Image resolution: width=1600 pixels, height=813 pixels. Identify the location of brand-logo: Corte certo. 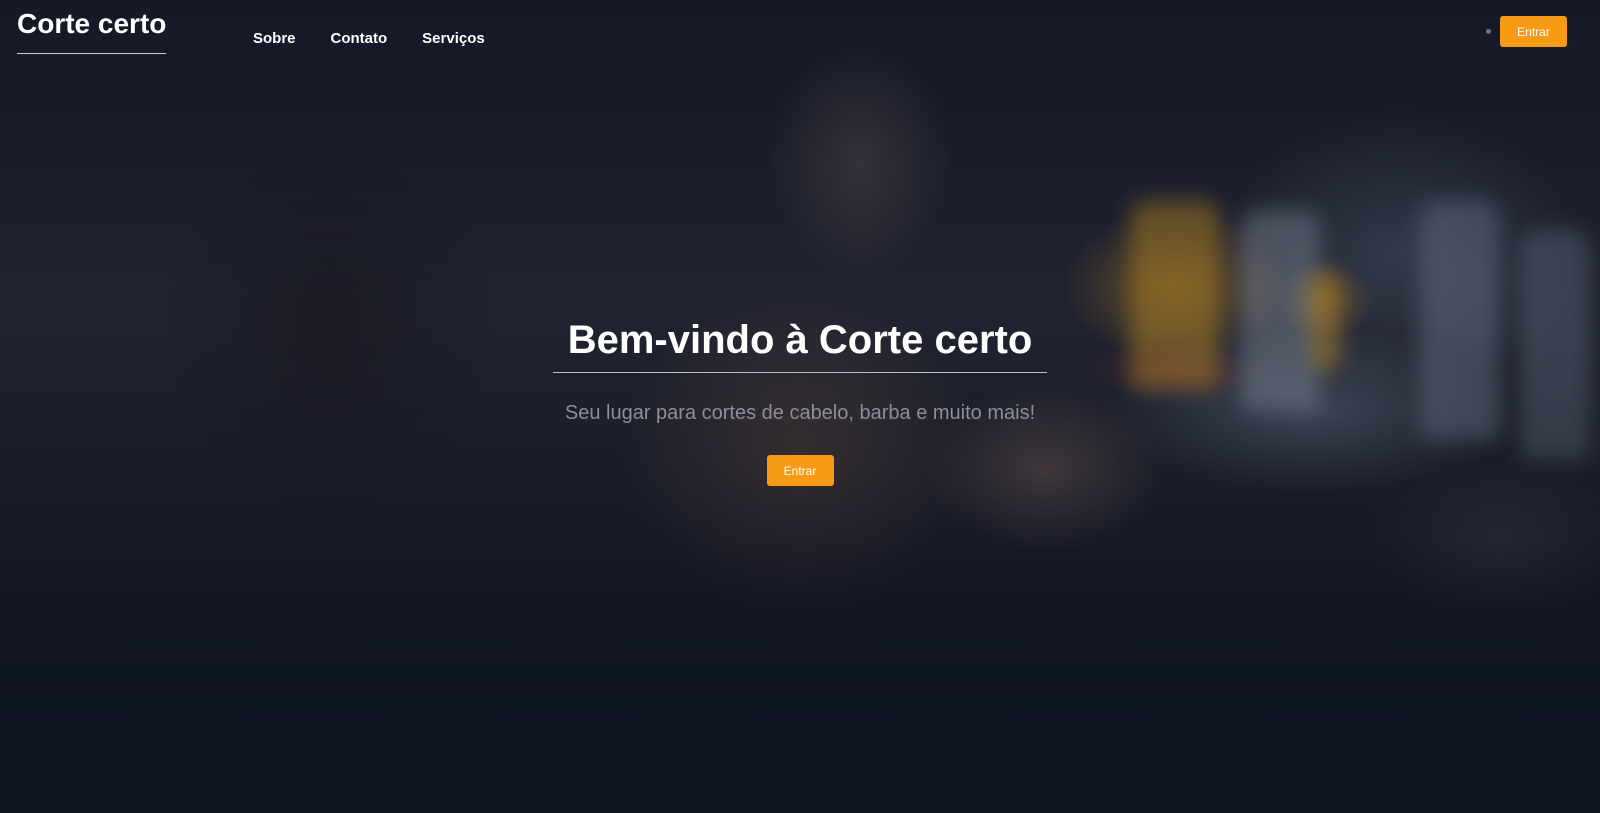
(91, 31).